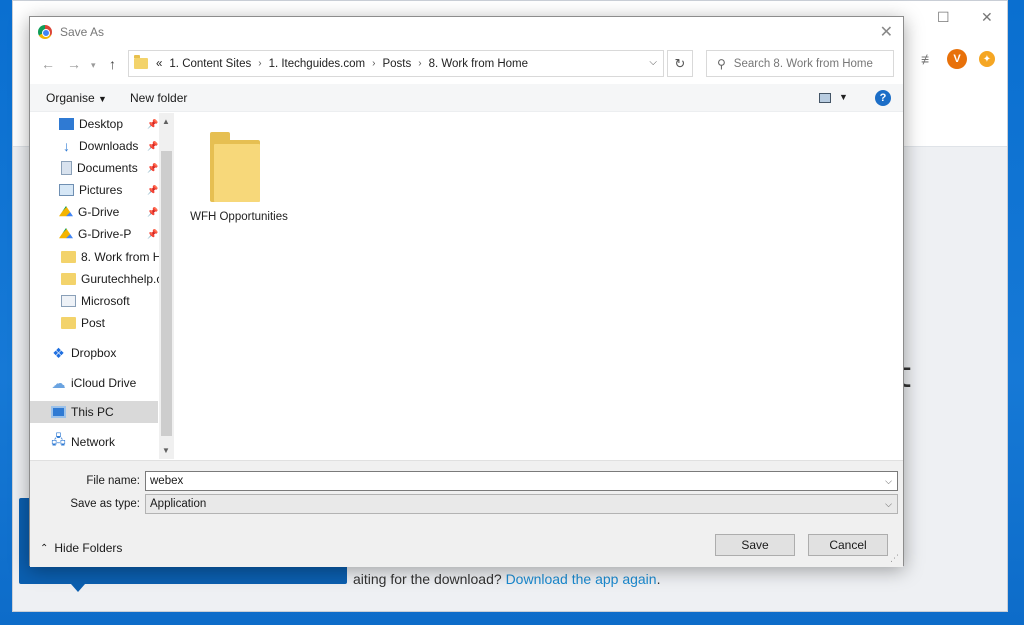 The height and width of the screenshot is (625, 1024). Describe the element at coordinates (58, 382) in the screenshot. I see `icloud-icon: ☁` at that location.